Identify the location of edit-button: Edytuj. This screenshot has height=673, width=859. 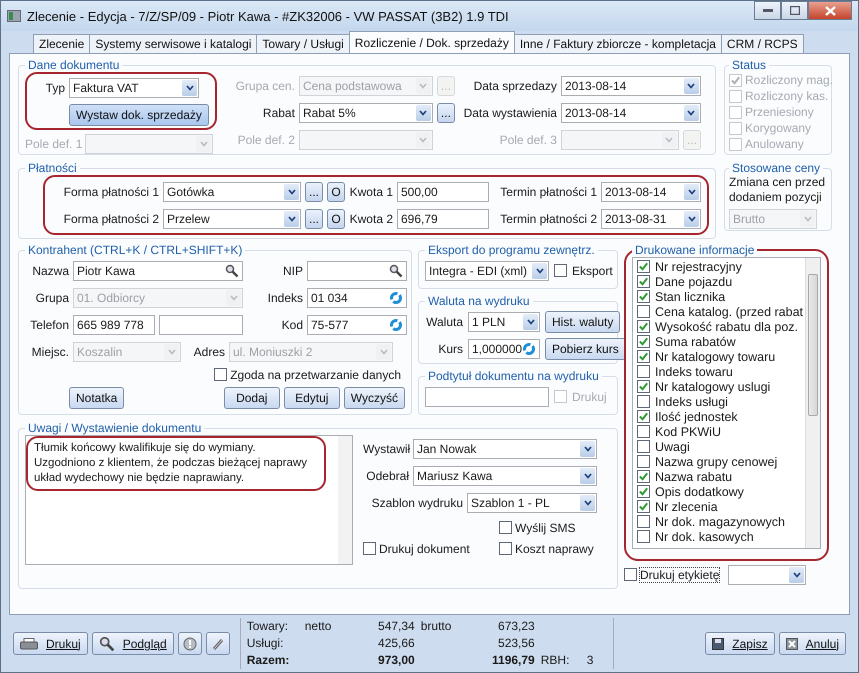
(312, 398).